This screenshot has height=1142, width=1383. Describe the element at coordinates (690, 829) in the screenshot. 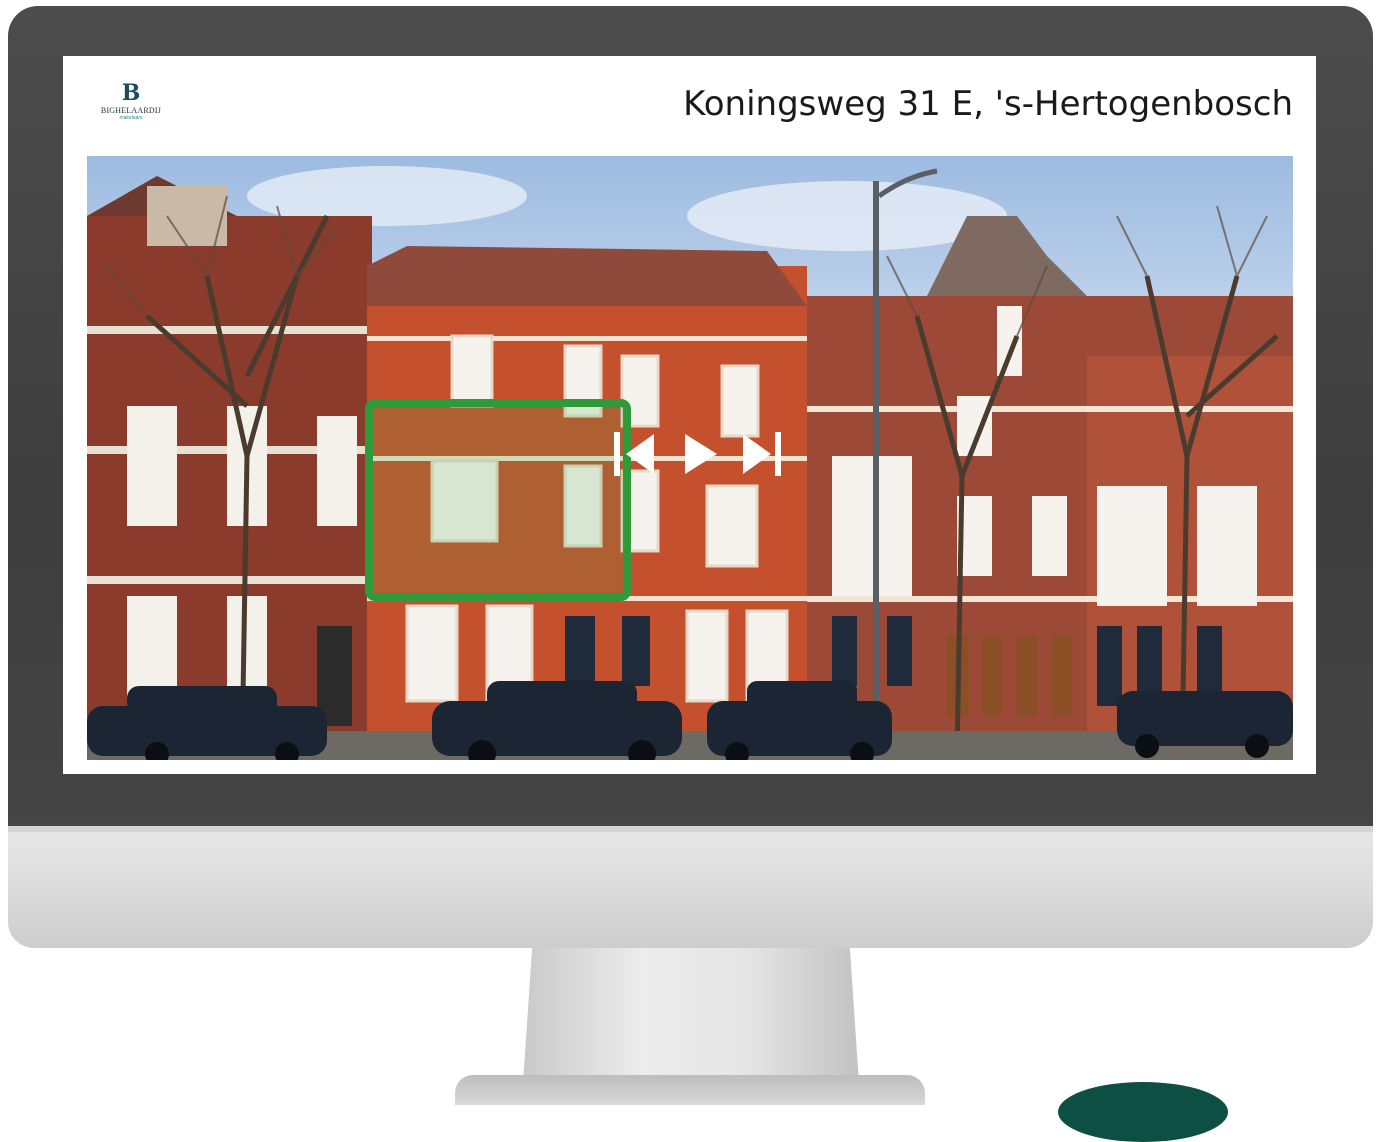

I see `chin-shadow` at that location.